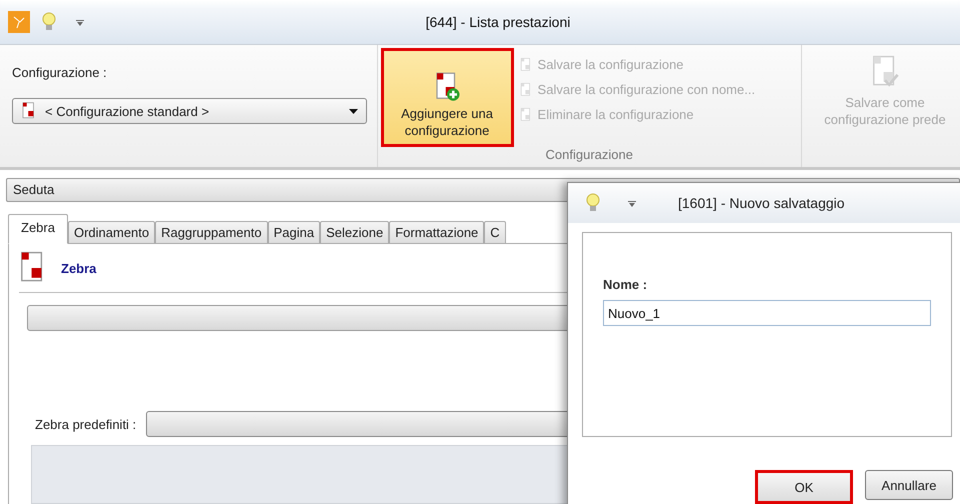  What do you see at coordinates (767, 313) in the screenshot?
I see `name-input: Nuovo_1` at bounding box center [767, 313].